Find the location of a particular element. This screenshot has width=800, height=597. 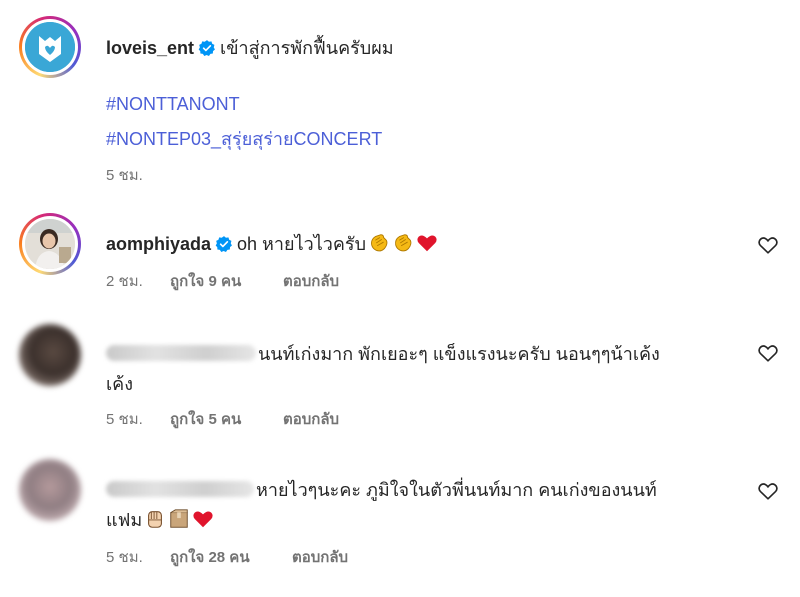

profile-photo-icon is located at coordinates (50, 244).